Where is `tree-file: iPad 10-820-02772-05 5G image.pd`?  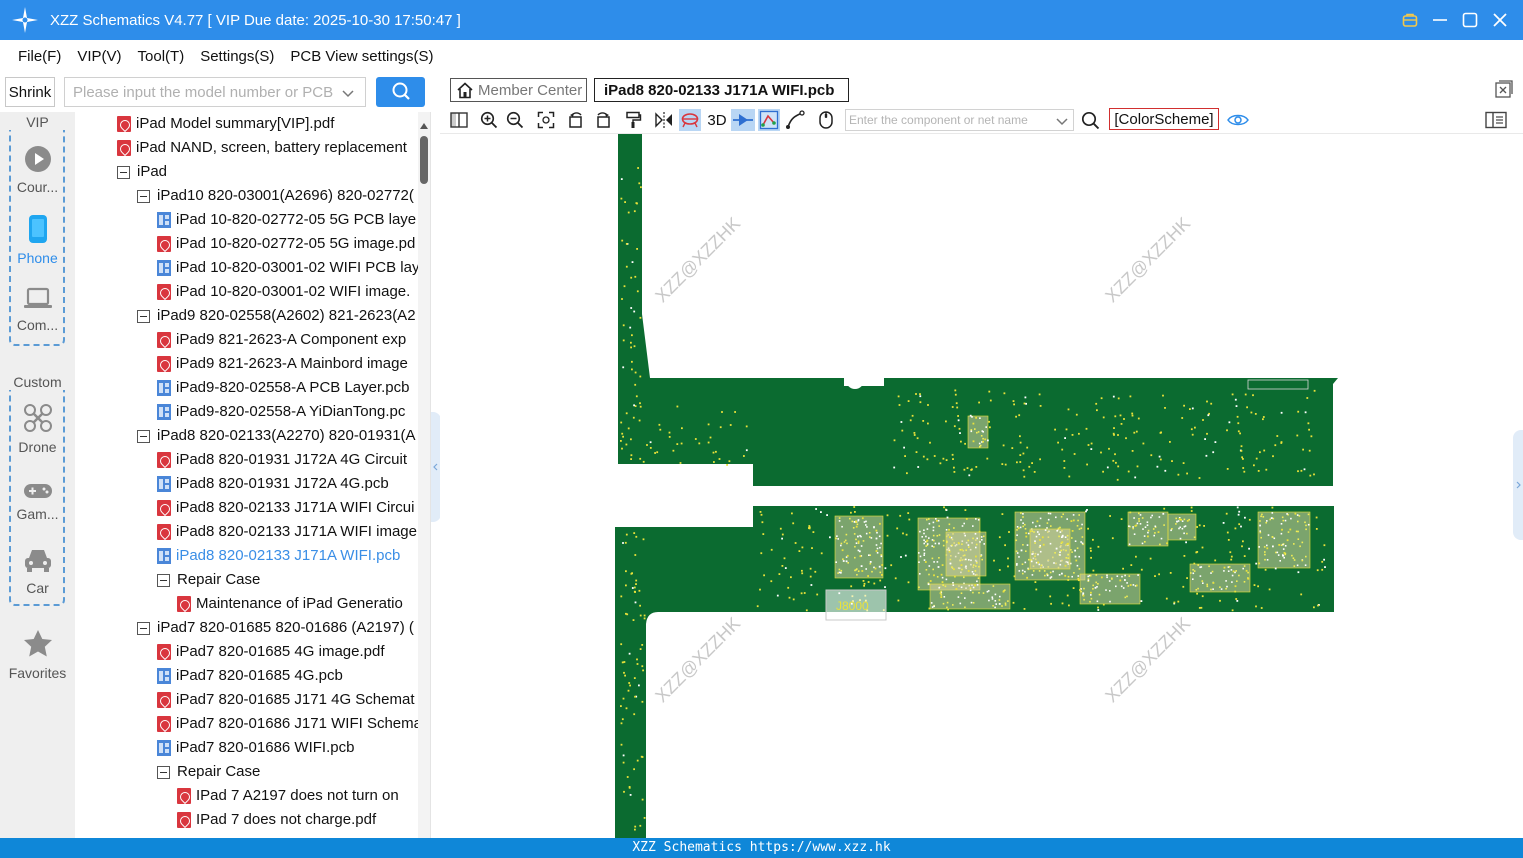 tree-file: iPad 10-820-02772-05 5G image.pd is located at coordinates (286, 244).